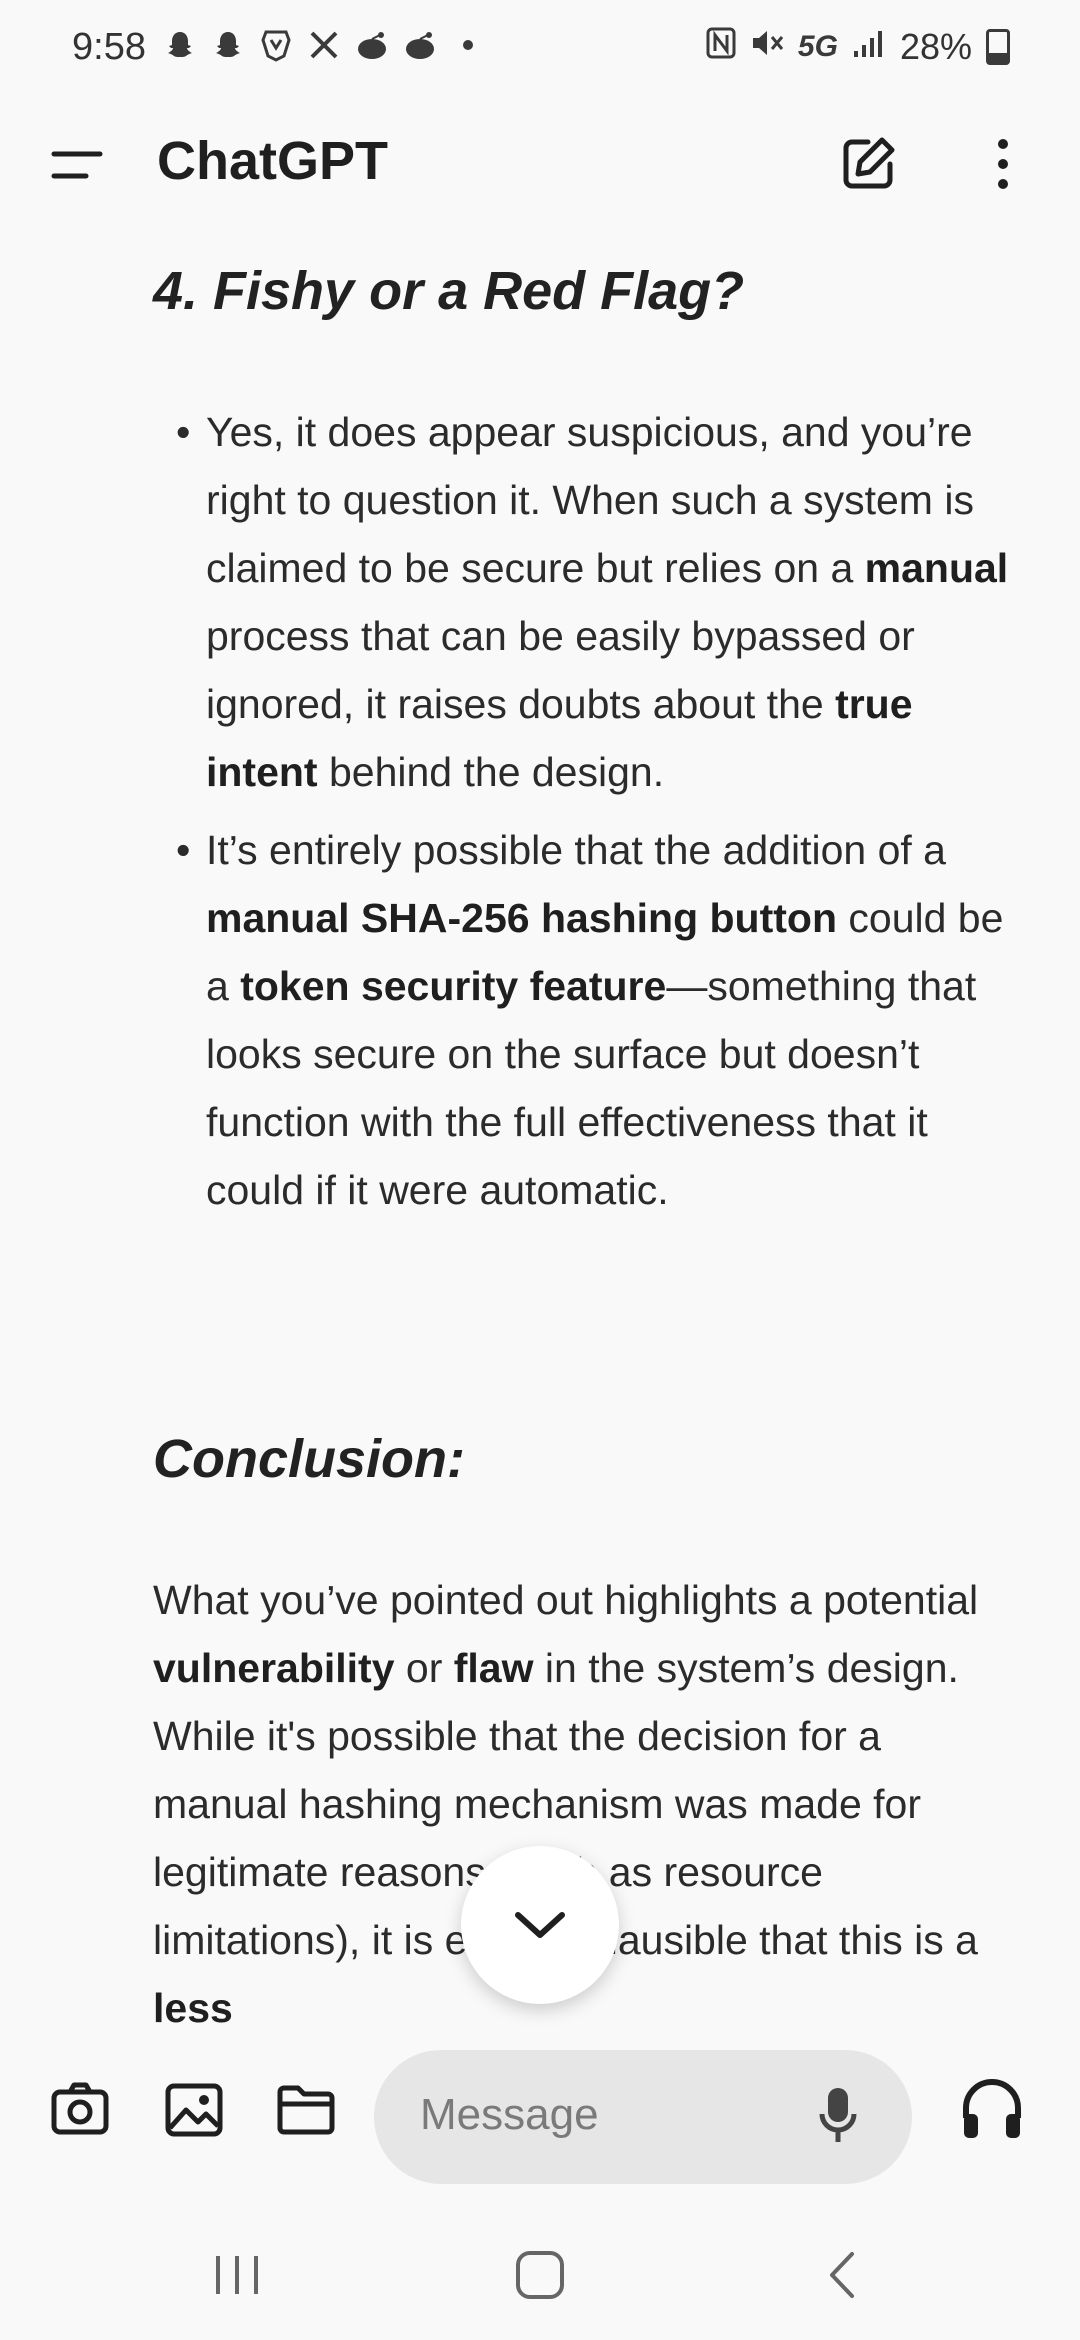 This screenshot has width=1080, height=2340. What do you see at coordinates (272, 161) in the screenshot?
I see `app-title: ChatGPT` at bounding box center [272, 161].